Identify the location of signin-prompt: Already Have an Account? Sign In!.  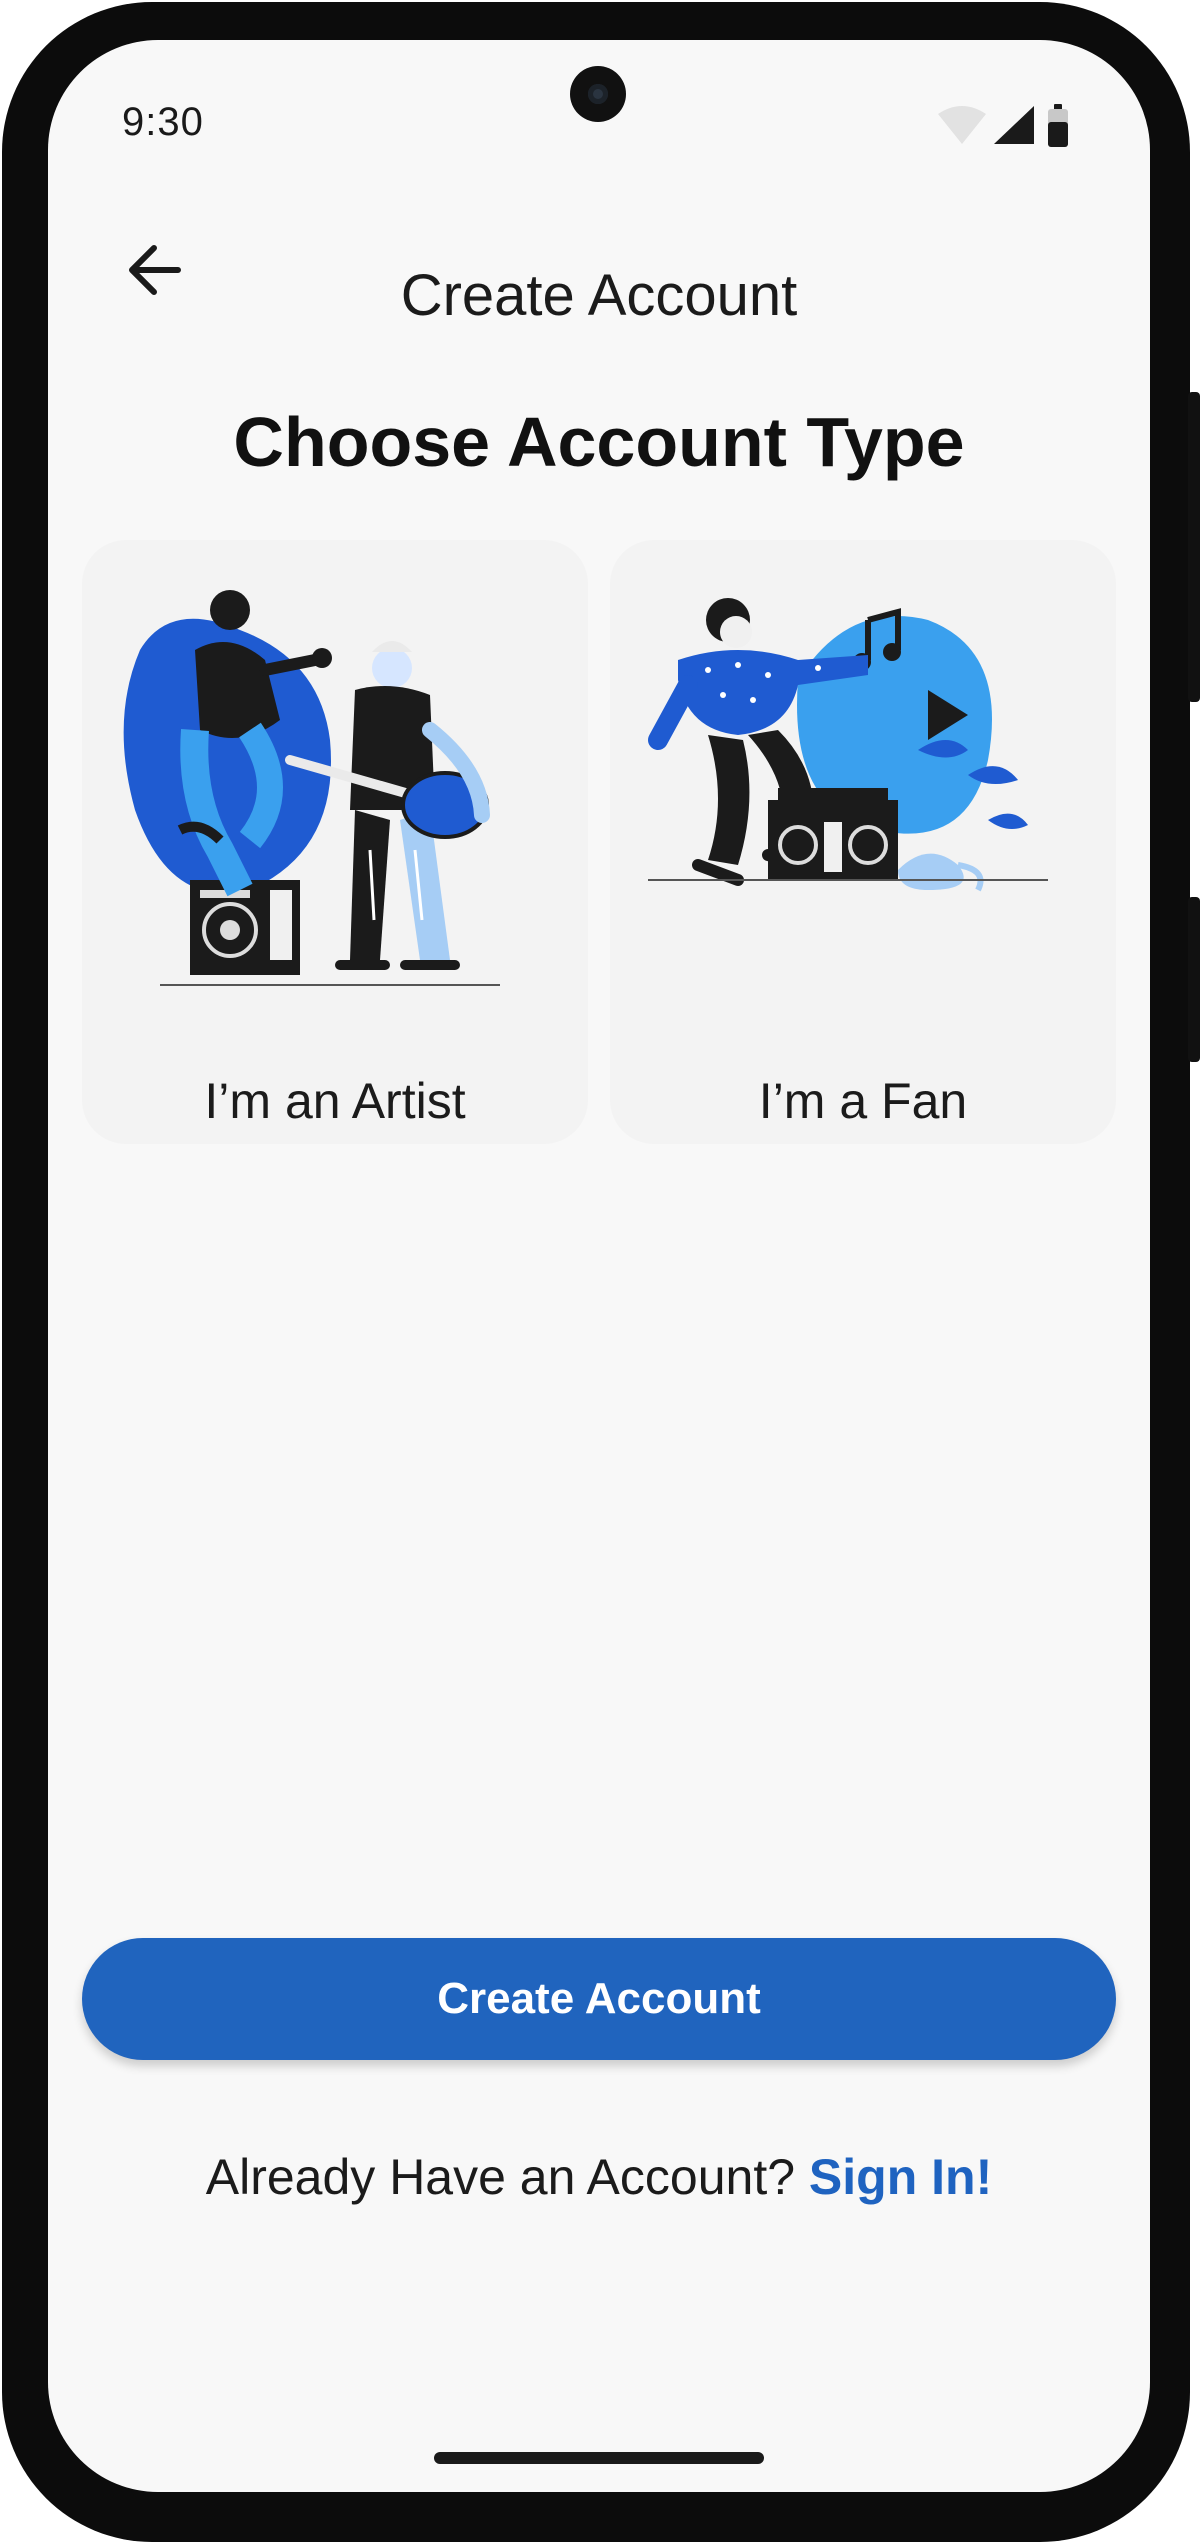
(599, 2177).